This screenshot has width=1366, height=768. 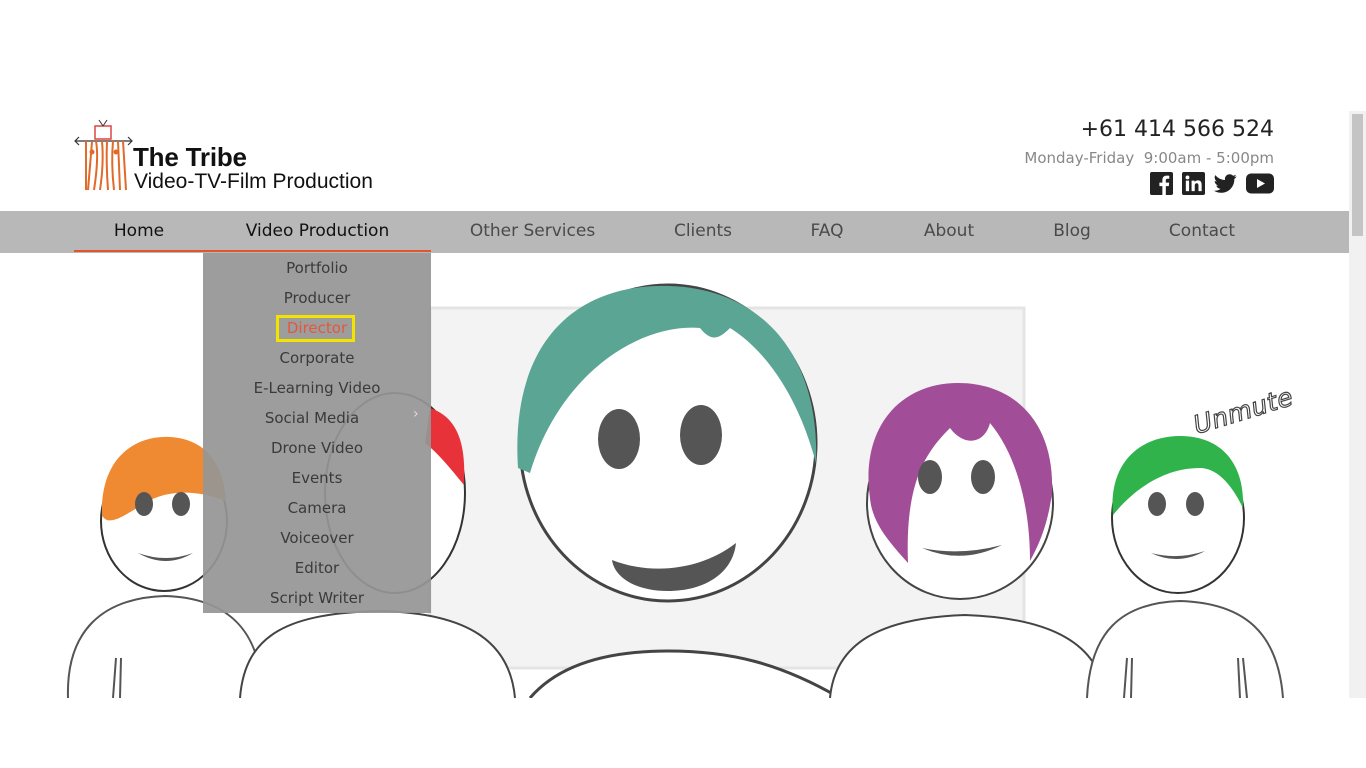 What do you see at coordinates (1357, 404) in the screenshot?
I see `page-scrollbar` at bounding box center [1357, 404].